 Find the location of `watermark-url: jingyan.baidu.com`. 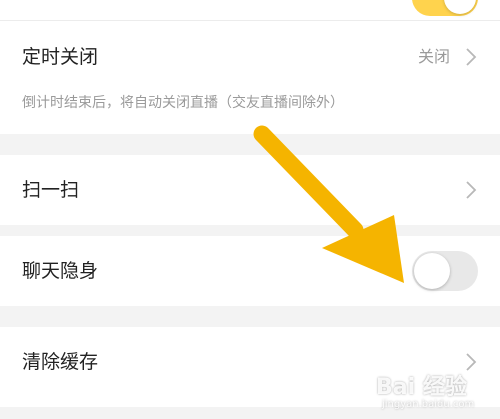

watermark-url: jingyan.baidu.com is located at coordinates (428, 404).